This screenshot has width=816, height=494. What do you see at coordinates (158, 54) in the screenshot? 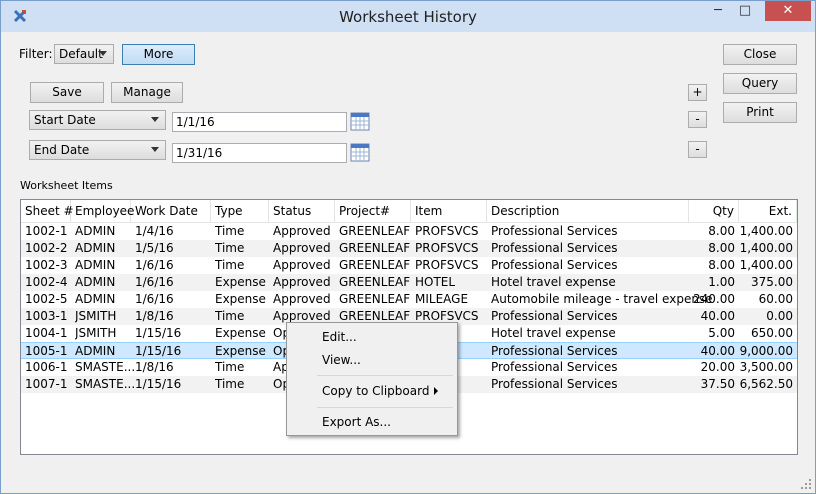
I see `more-button: More` at bounding box center [158, 54].